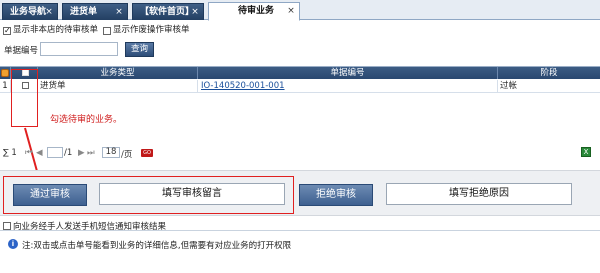 The image size is (600, 273). I want to click on row-index: 1, so click(5, 86).